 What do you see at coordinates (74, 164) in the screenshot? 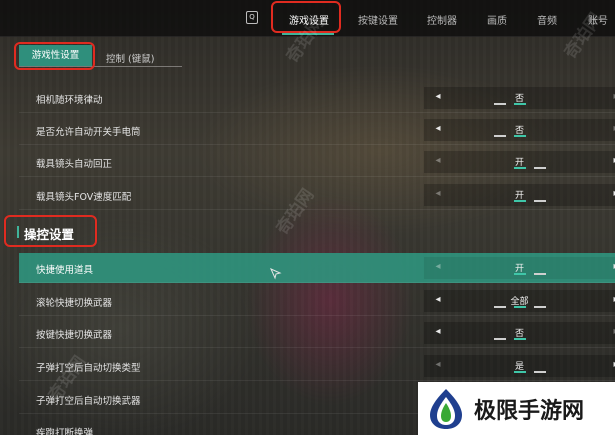
I see `setting-label: 载具镜头自动回正` at bounding box center [74, 164].